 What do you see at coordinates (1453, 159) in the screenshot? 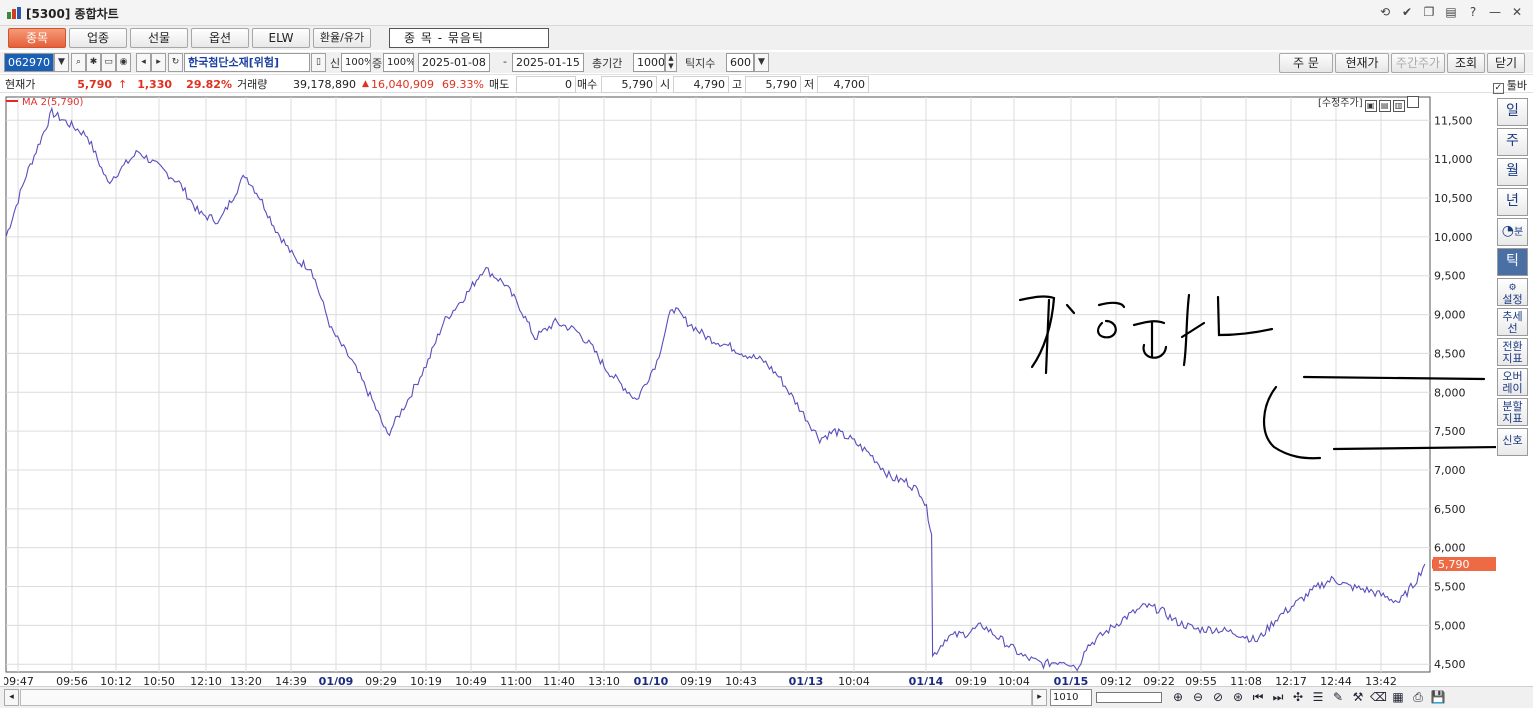
I see `y-tick-label: 11,000` at bounding box center [1453, 159].